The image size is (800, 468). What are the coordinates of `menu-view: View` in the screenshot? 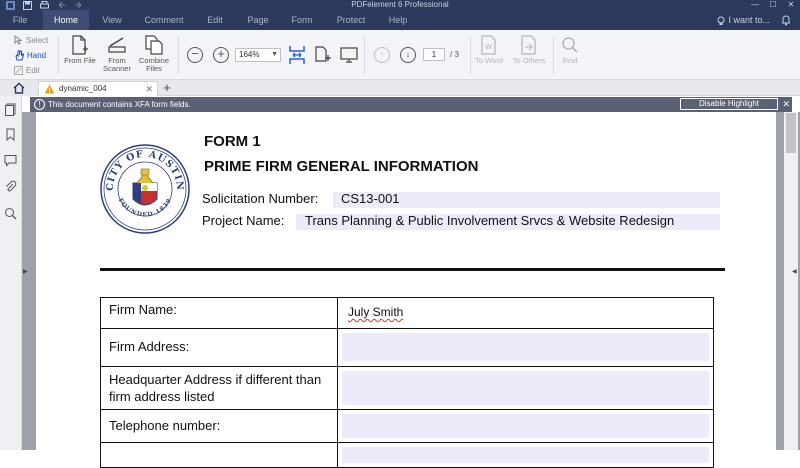 It's located at (112, 20).